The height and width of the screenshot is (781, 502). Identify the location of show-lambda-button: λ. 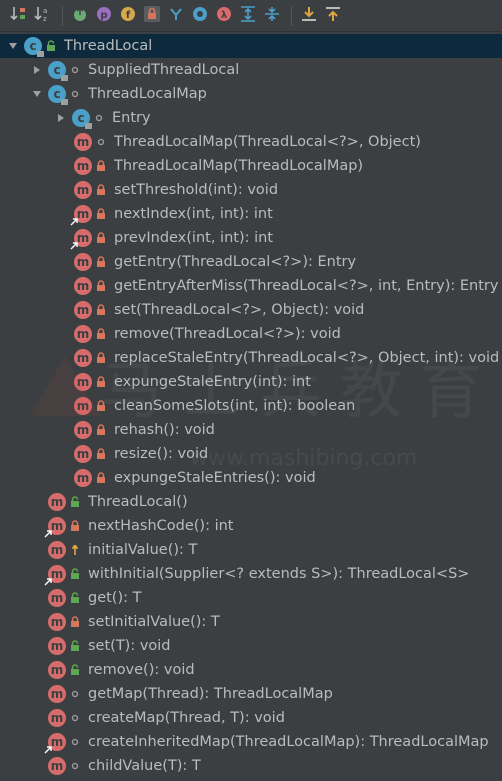
(224, 16).